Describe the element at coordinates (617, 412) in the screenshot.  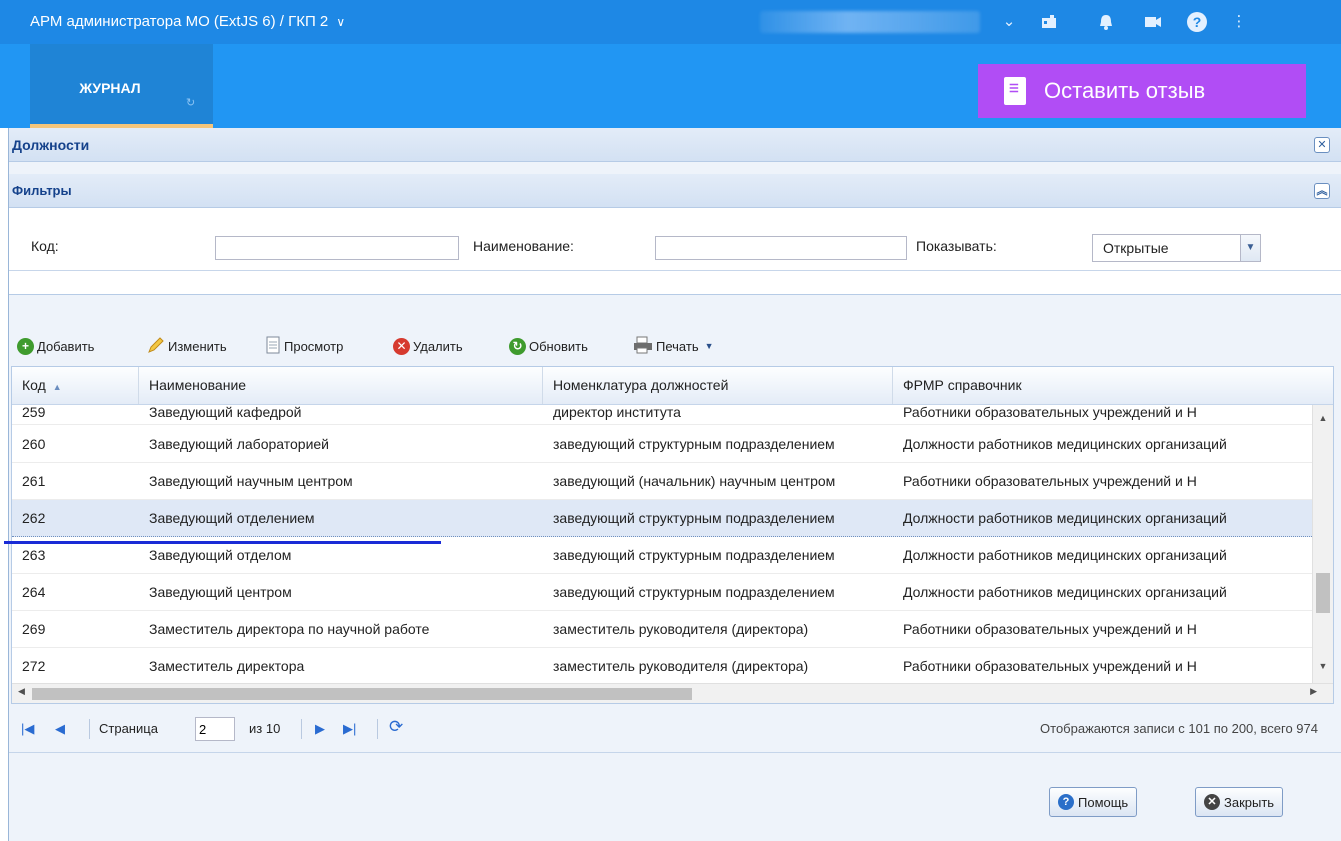
I see `cell-nomenclature: директор института` at that location.